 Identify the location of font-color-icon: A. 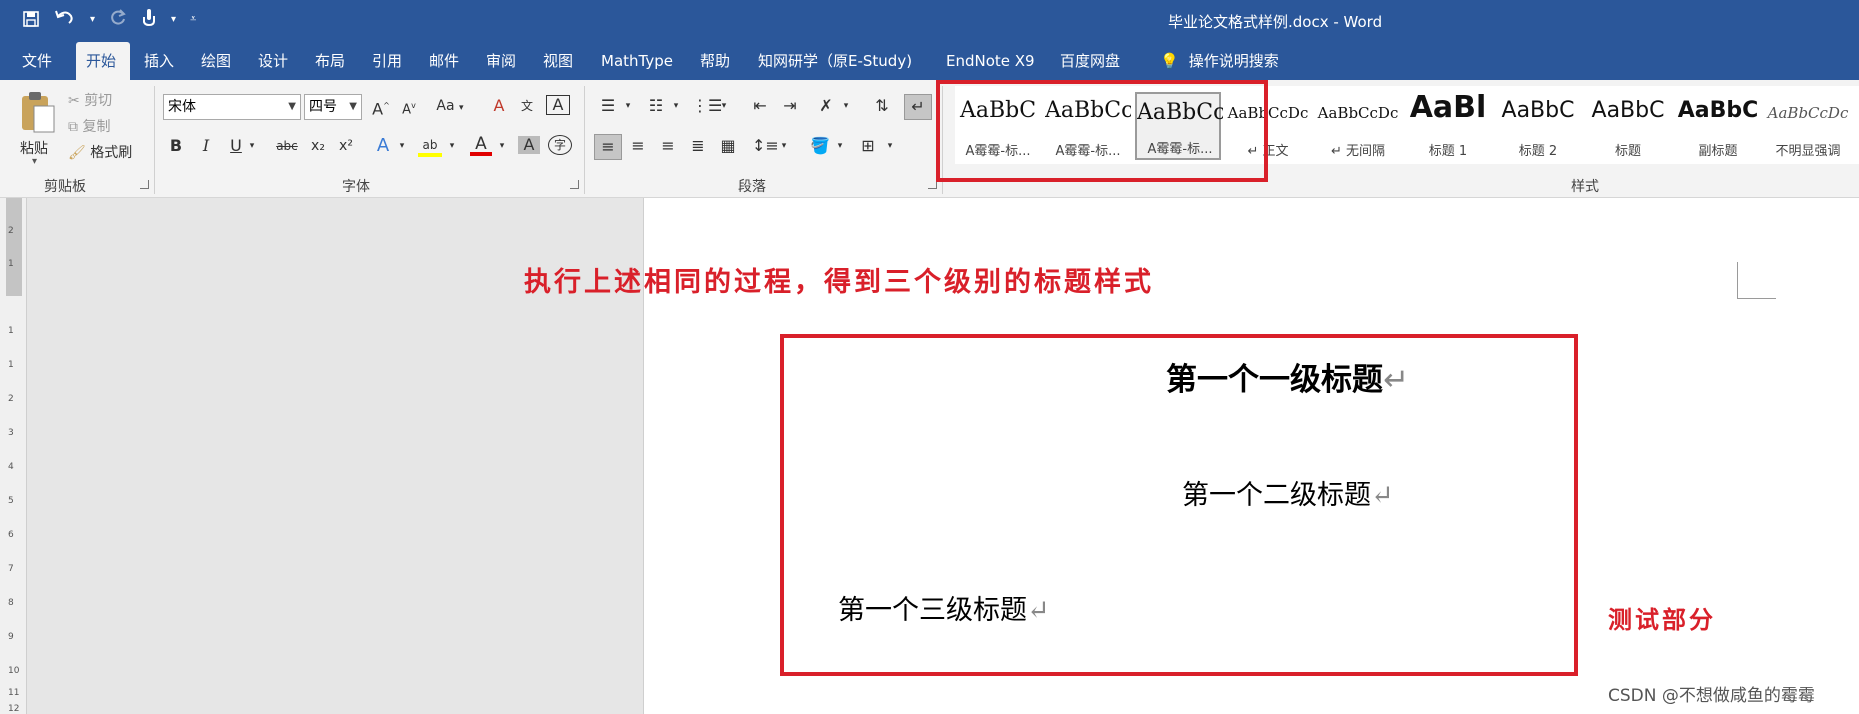
(481, 145).